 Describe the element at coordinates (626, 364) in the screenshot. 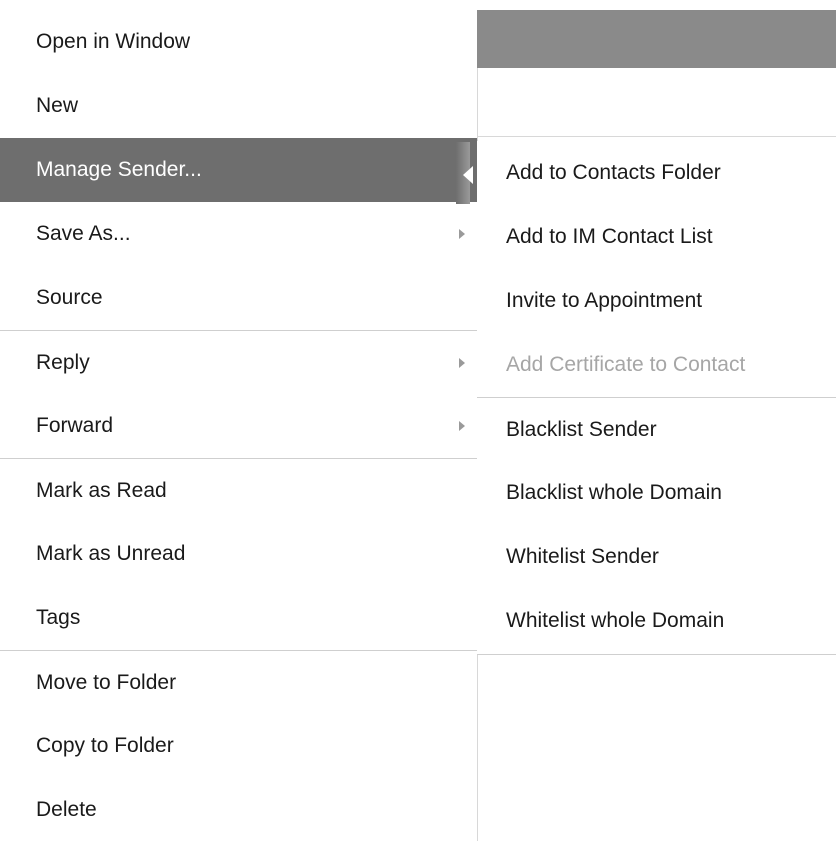

I see `submenu-item-label: Add Certificate to Contact` at that location.